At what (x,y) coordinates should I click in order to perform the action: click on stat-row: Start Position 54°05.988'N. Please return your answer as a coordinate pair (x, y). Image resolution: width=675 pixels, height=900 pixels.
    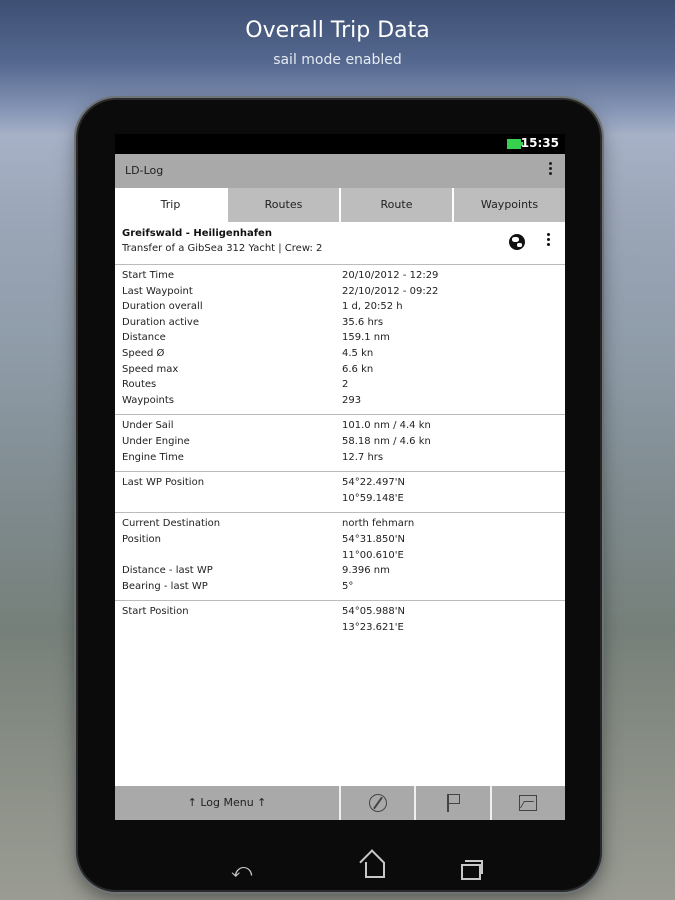
    Looking at the image, I should click on (340, 613).